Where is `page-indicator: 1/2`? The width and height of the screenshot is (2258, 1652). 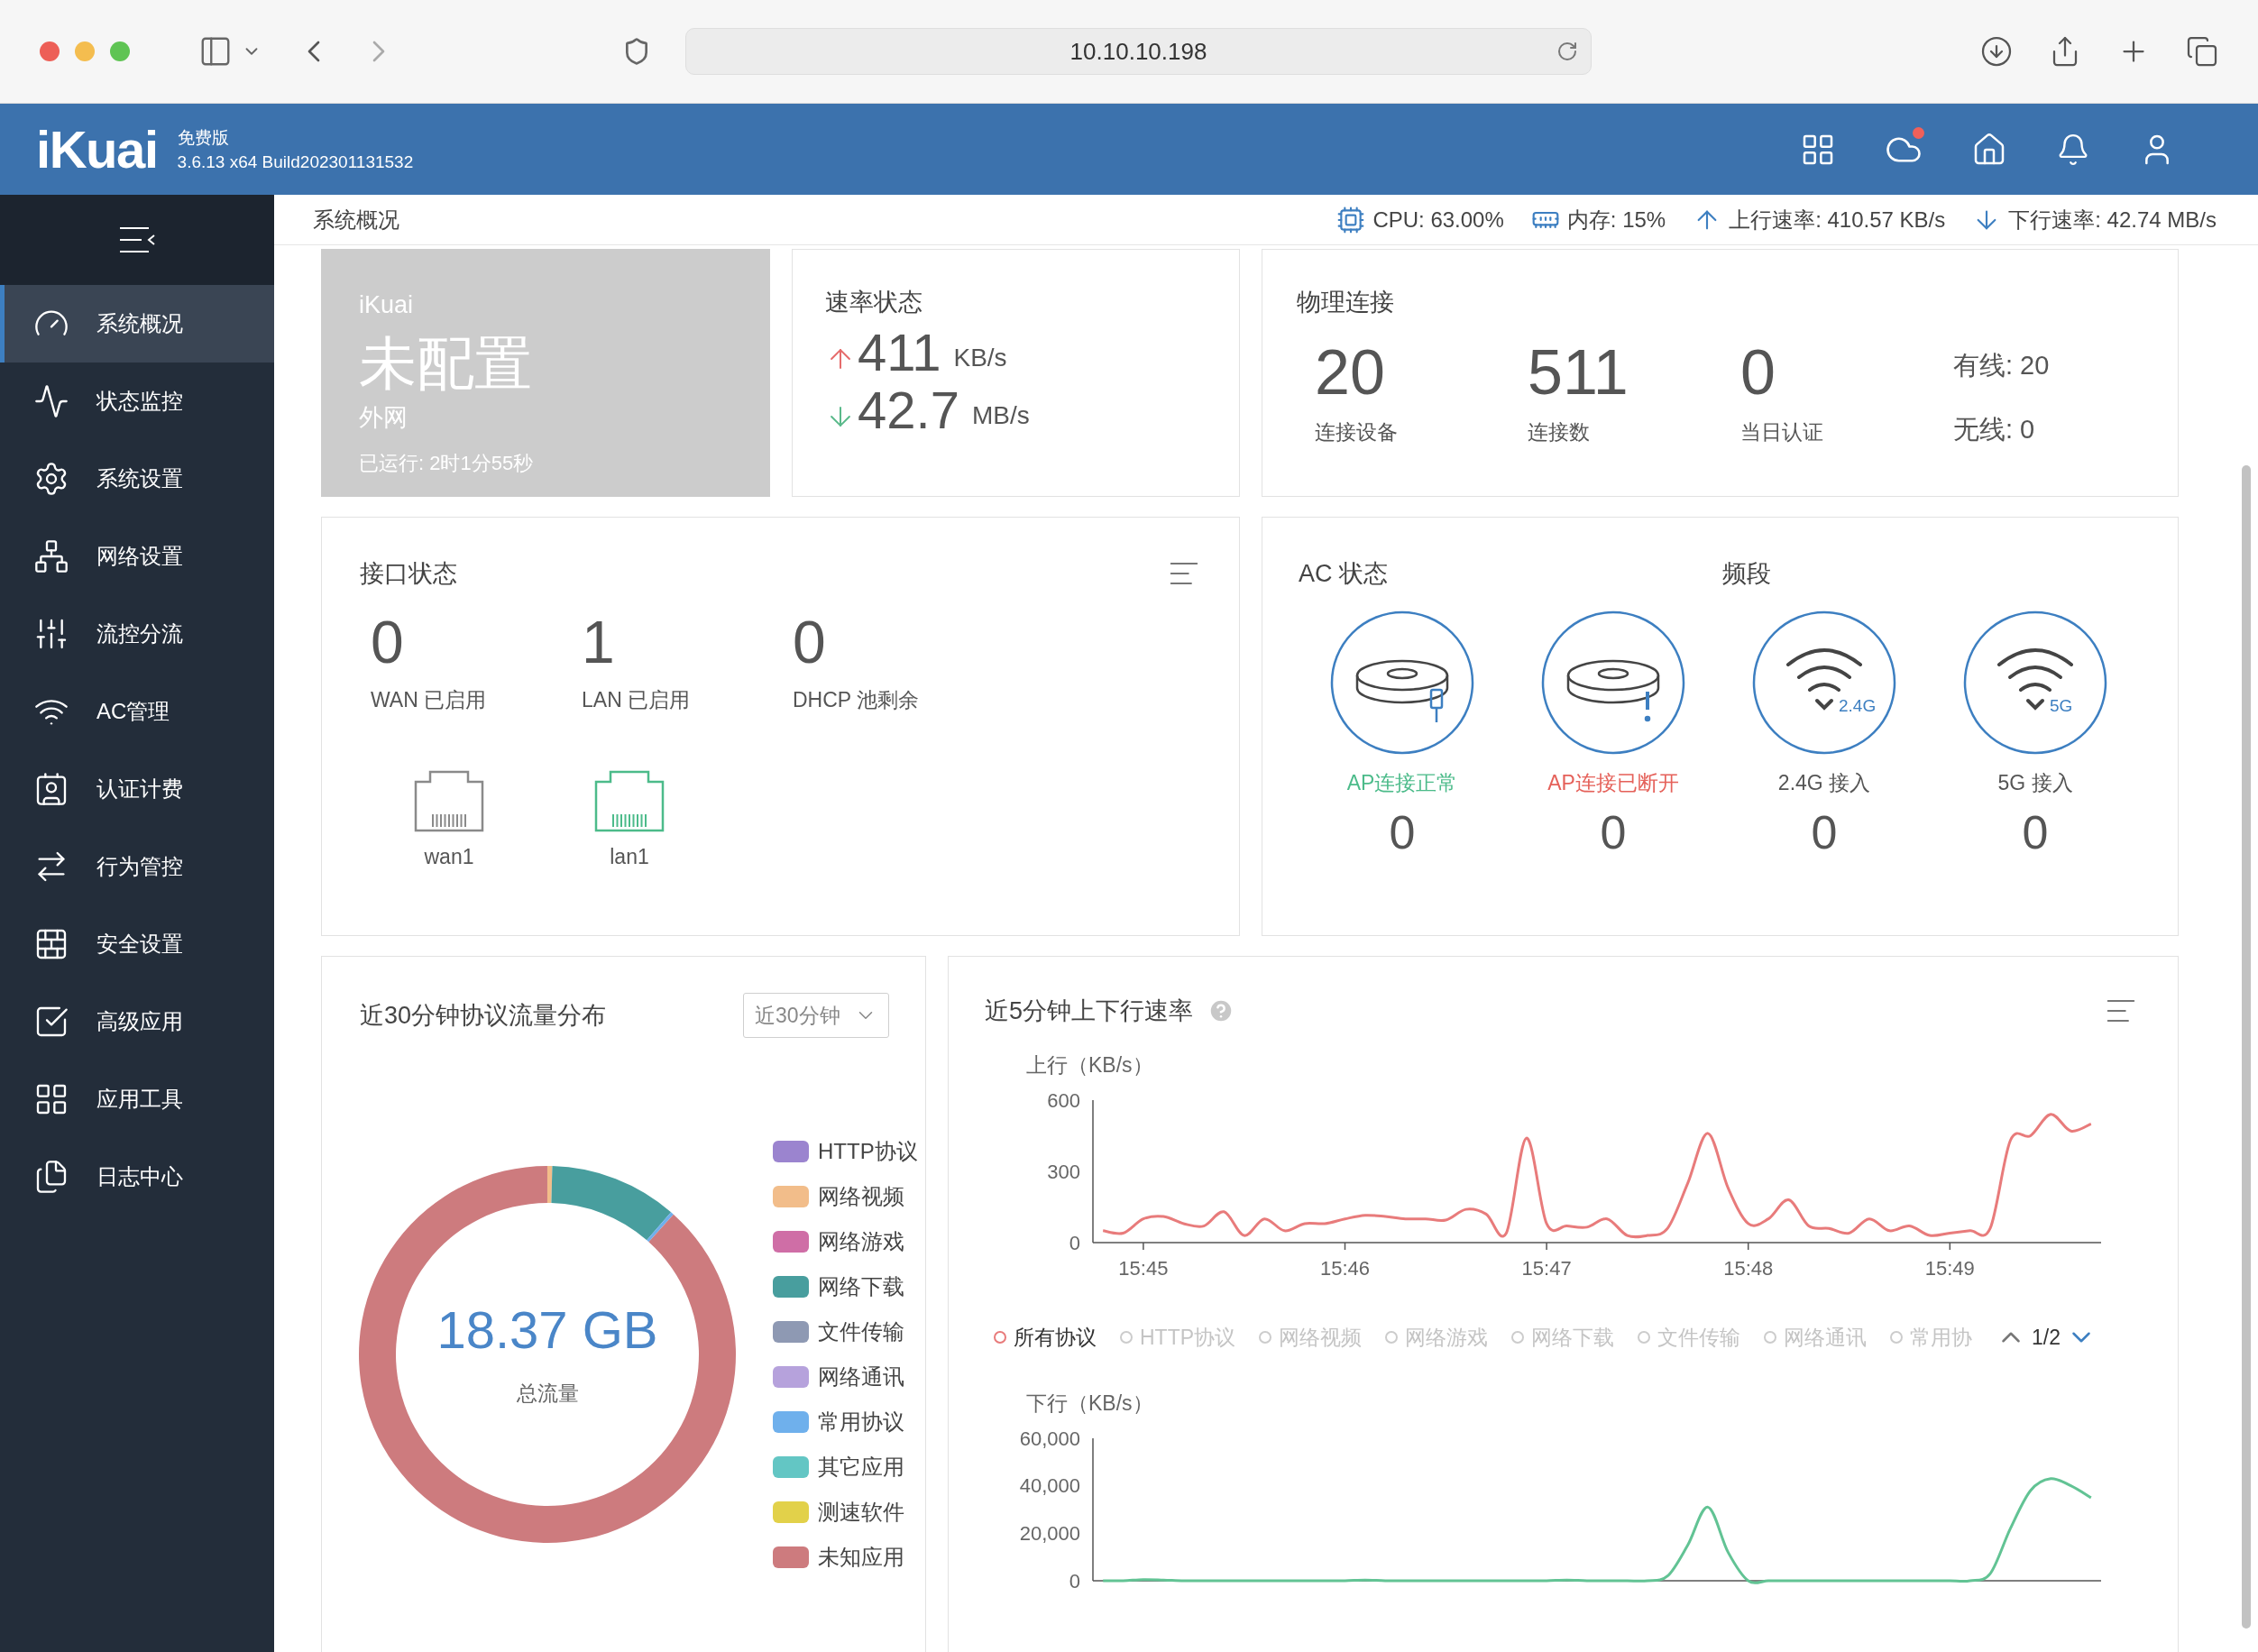
page-indicator: 1/2 is located at coordinates (2046, 1338).